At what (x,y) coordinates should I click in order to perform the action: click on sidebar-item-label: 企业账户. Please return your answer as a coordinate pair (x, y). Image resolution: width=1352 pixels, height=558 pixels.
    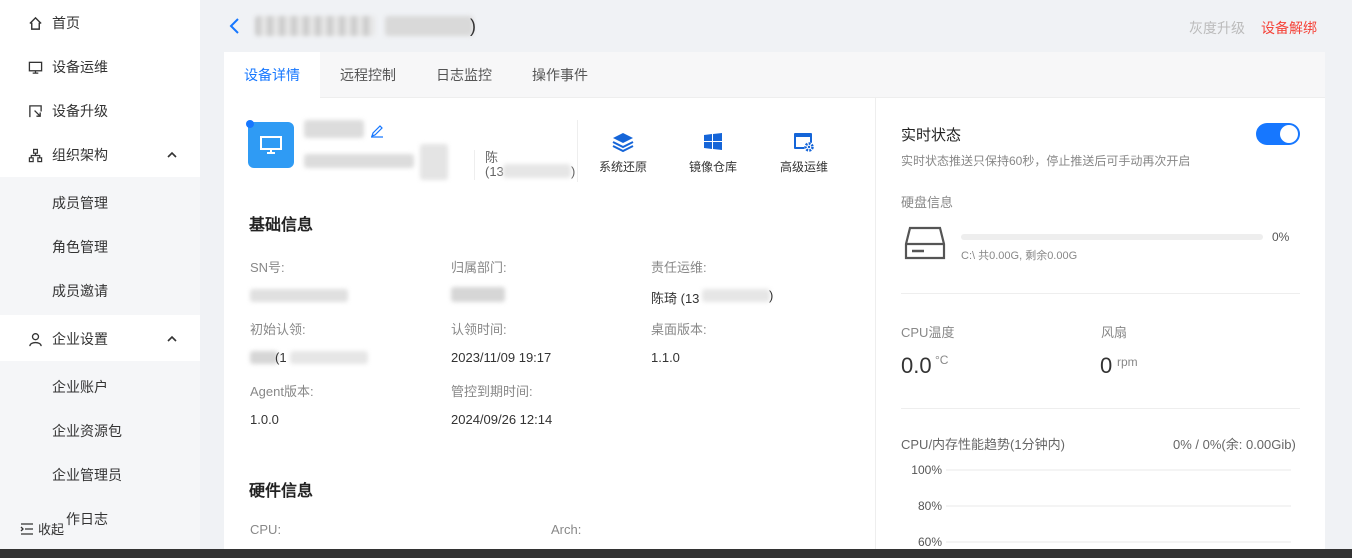
    Looking at the image, I should click on (80, 387).